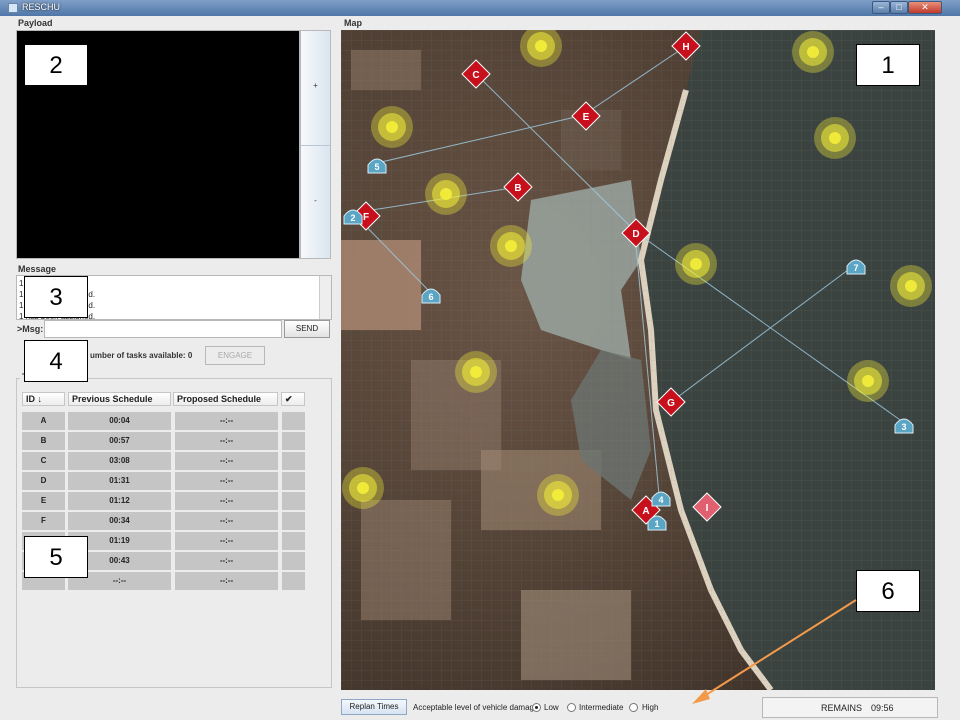 This screenshot has width=960, height=720. What do you see at coordinates (645, 511) in the screenshot?
I see `target-label: A` at bounding box center [645, 511].